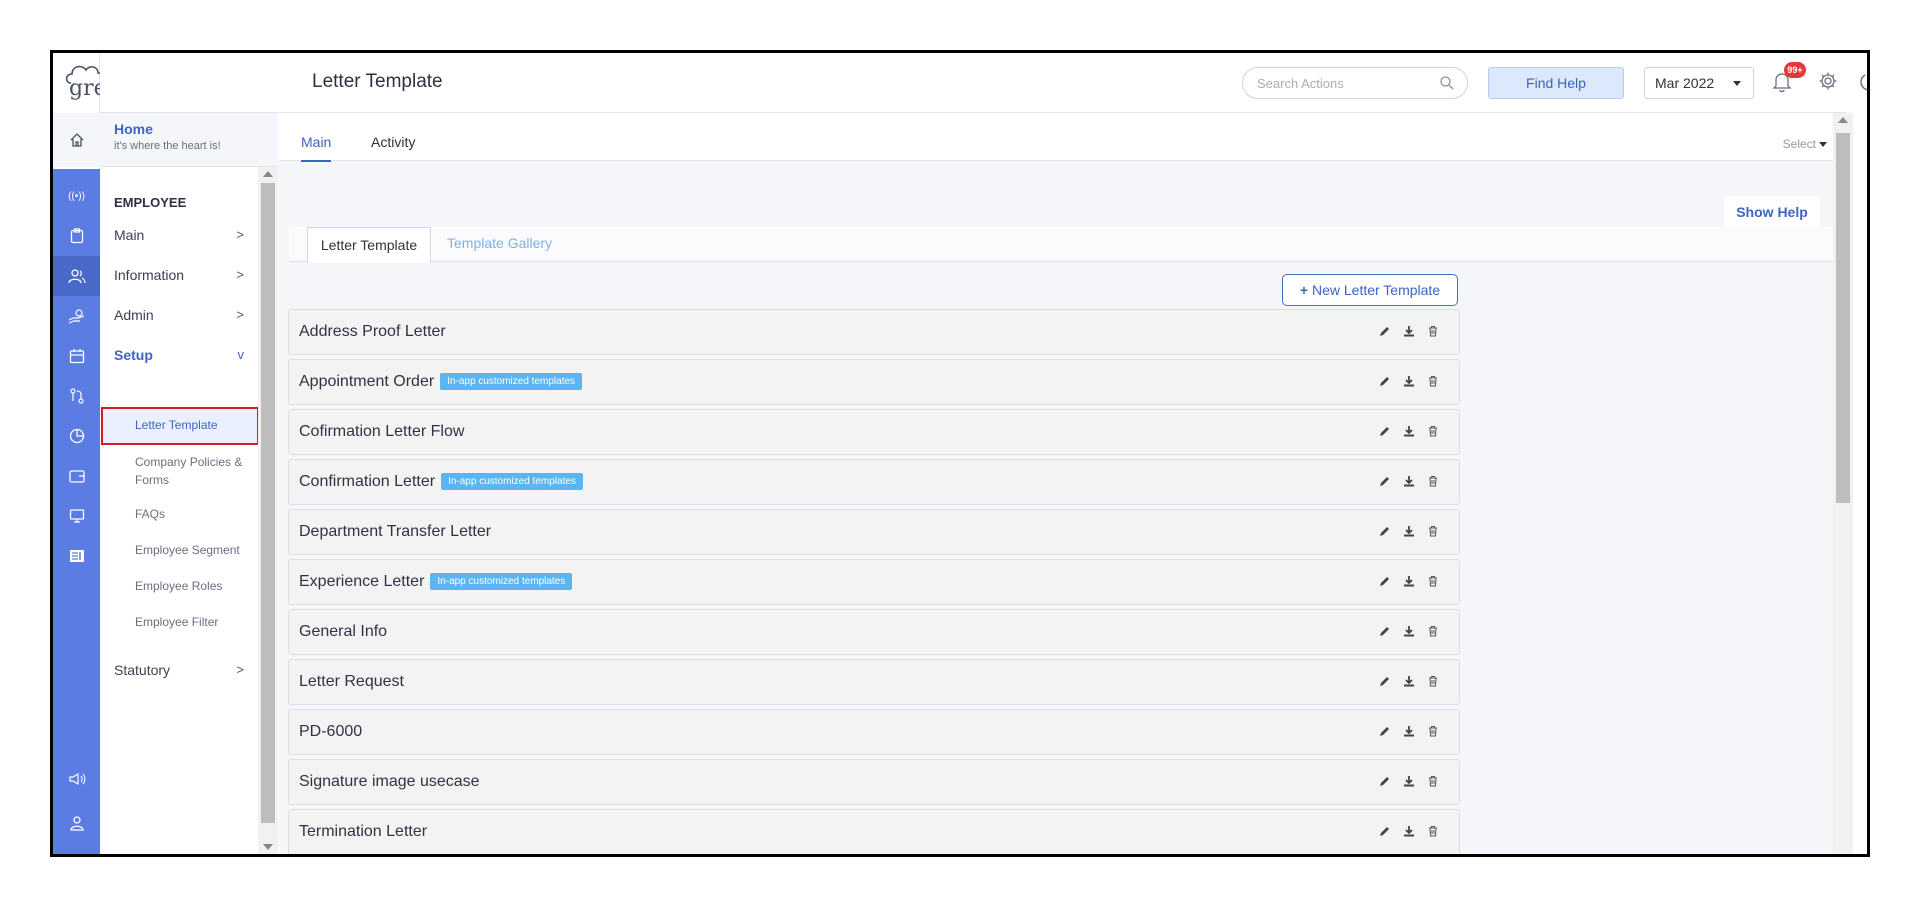  What do you see at coordinates (372, 331) in the screenshot?
I see `template-name: Address Proof Letter` at bounding box center [372, 331].